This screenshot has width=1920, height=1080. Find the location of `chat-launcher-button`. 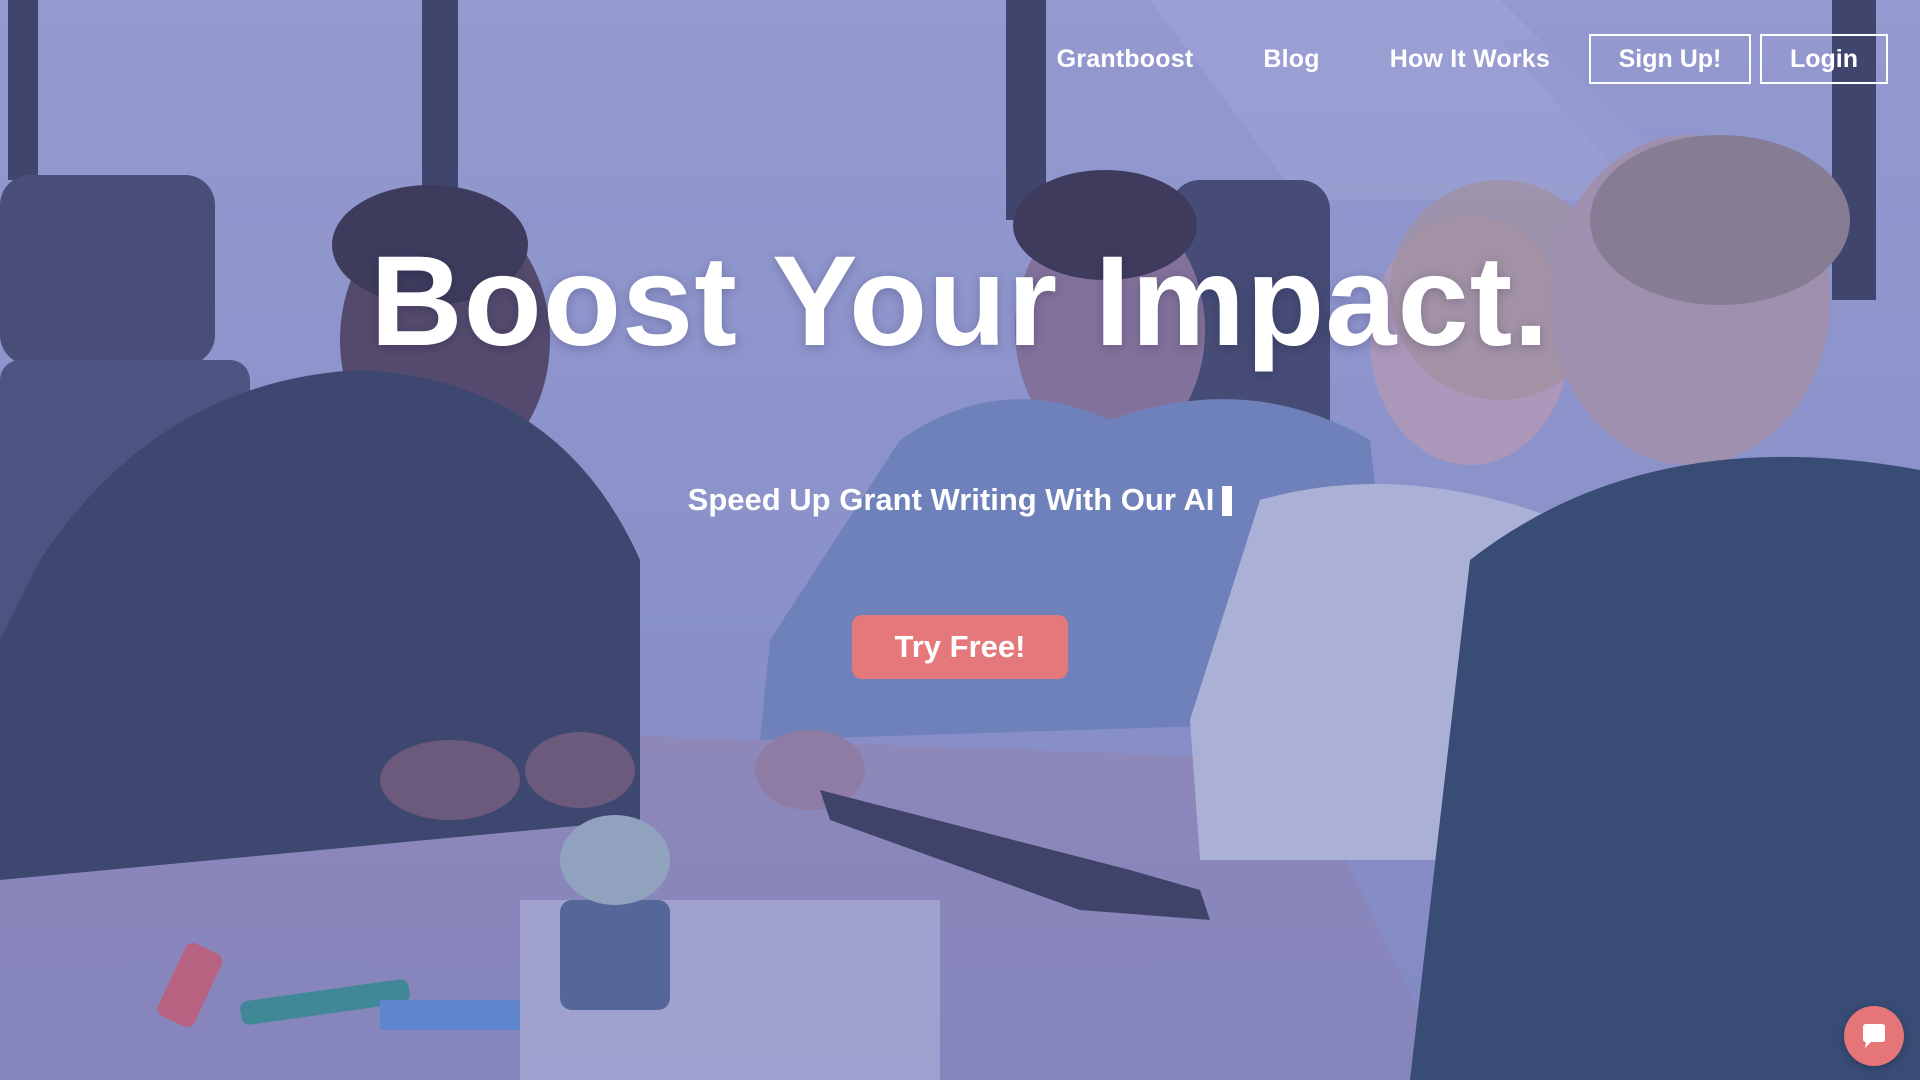

chat-launcher-button is located at coordinates (1874, 1036).